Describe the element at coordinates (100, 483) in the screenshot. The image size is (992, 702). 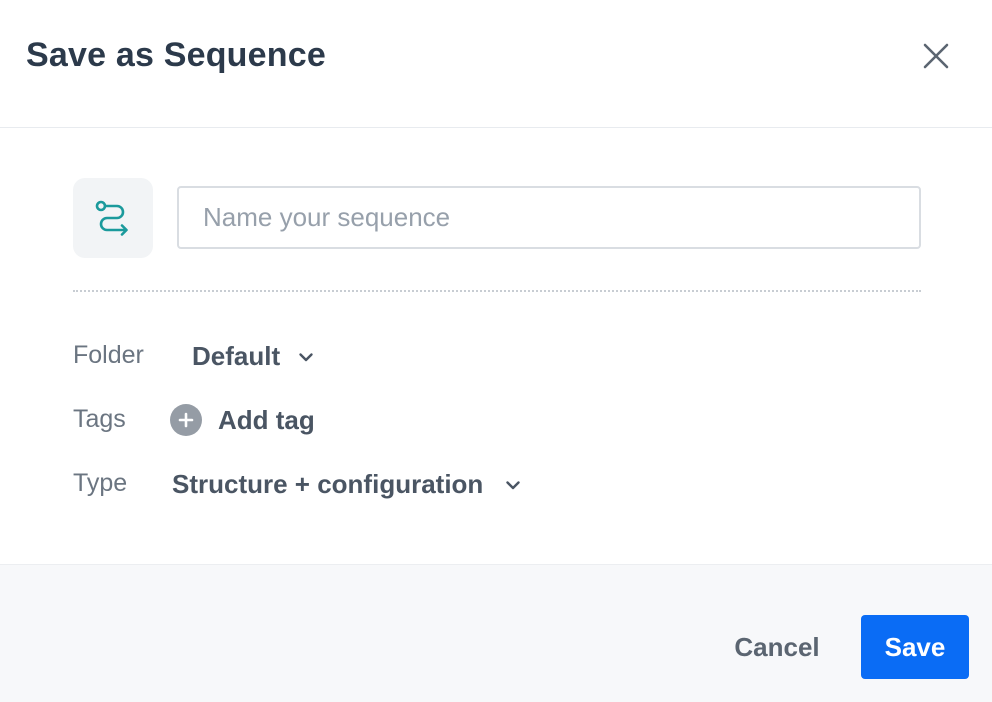
I see `type-label: Type` at that location.